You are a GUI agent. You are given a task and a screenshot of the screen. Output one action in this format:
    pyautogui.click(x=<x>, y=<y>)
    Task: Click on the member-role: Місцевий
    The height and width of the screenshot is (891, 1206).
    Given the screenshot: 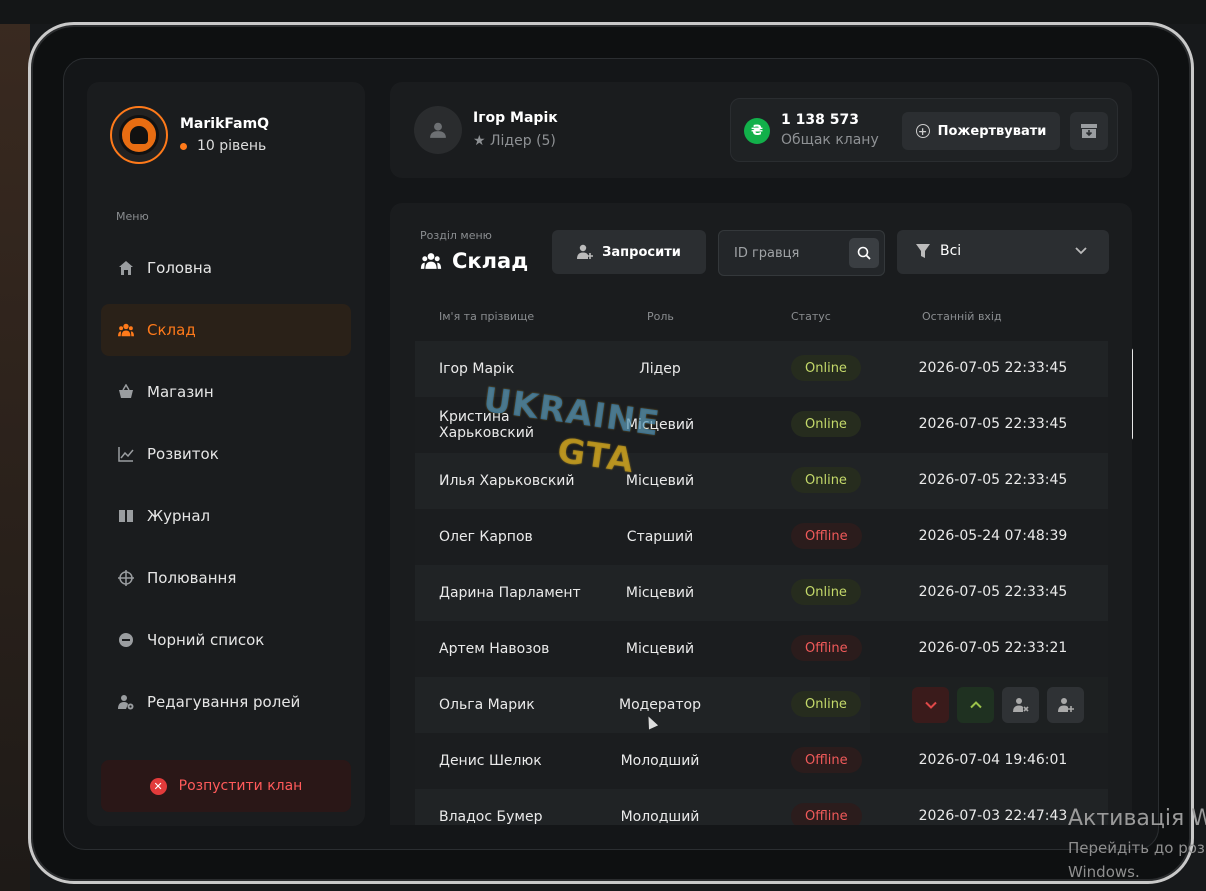 What is the action you would take?
    pyautogui.click(x=660, y=481)
    